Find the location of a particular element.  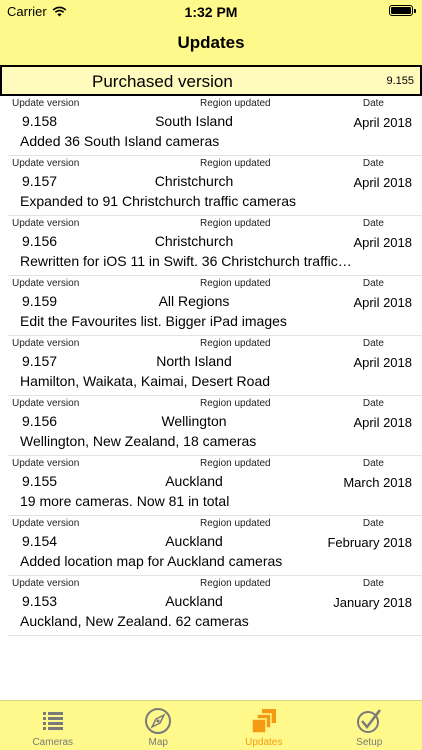

stacked-pages-icon is located at coordinates (264, 721).